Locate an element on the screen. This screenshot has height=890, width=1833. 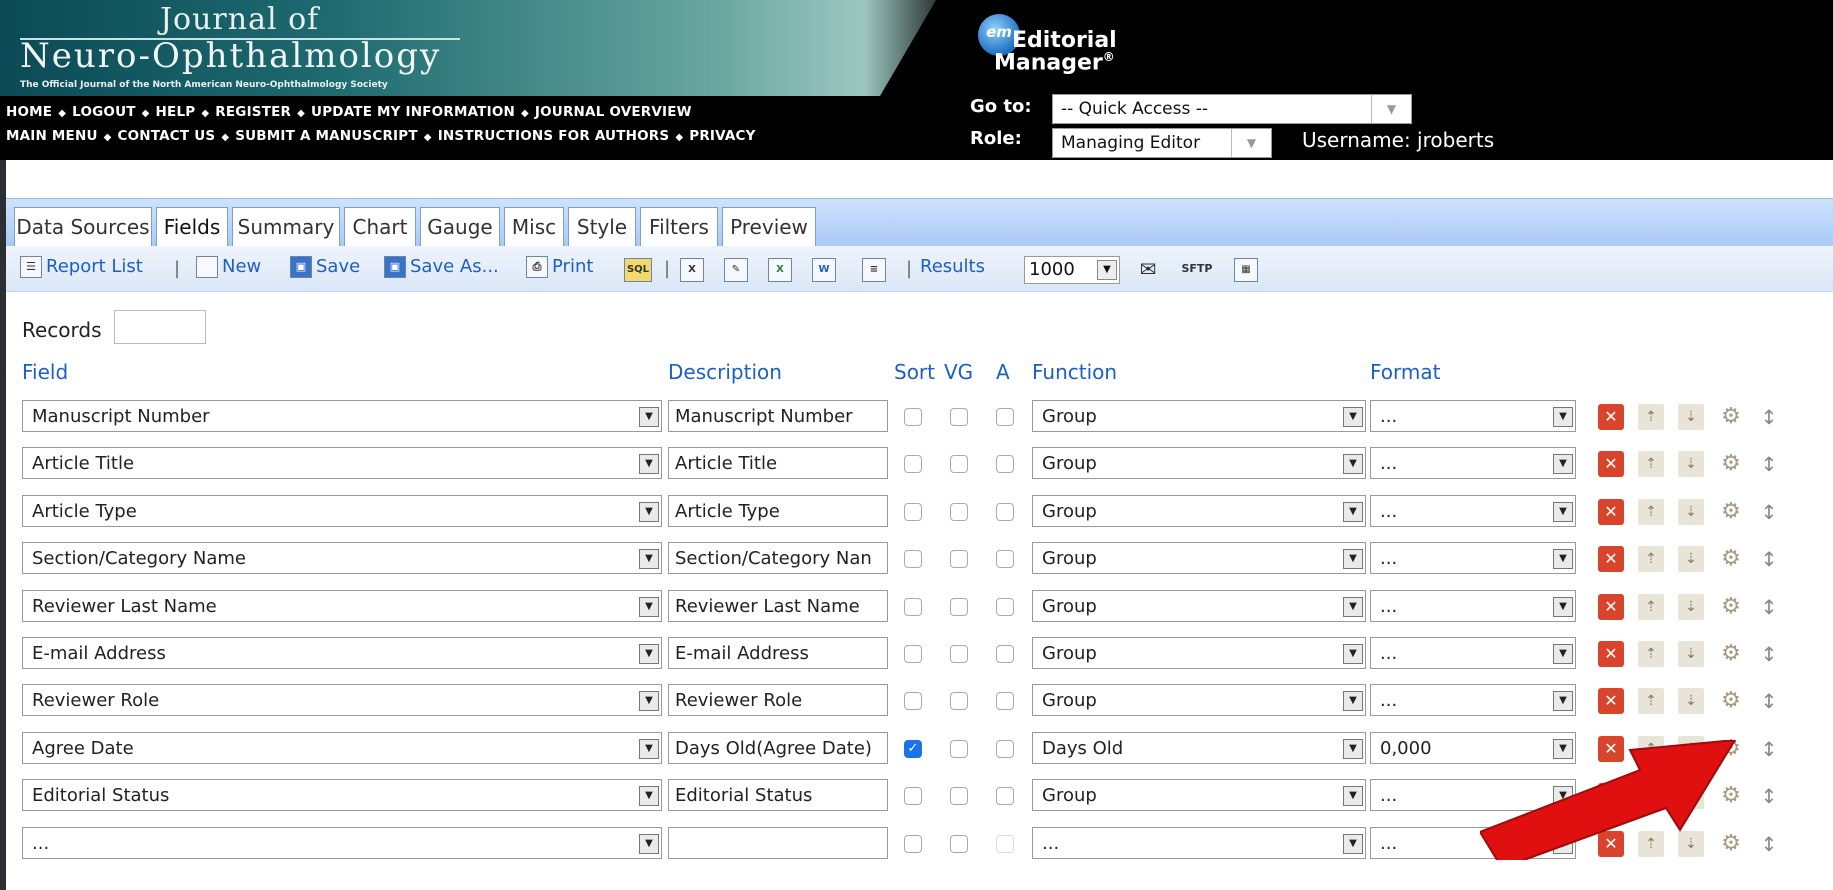
results-select: 1000 ▼ is located at coordinates (1072, 270).